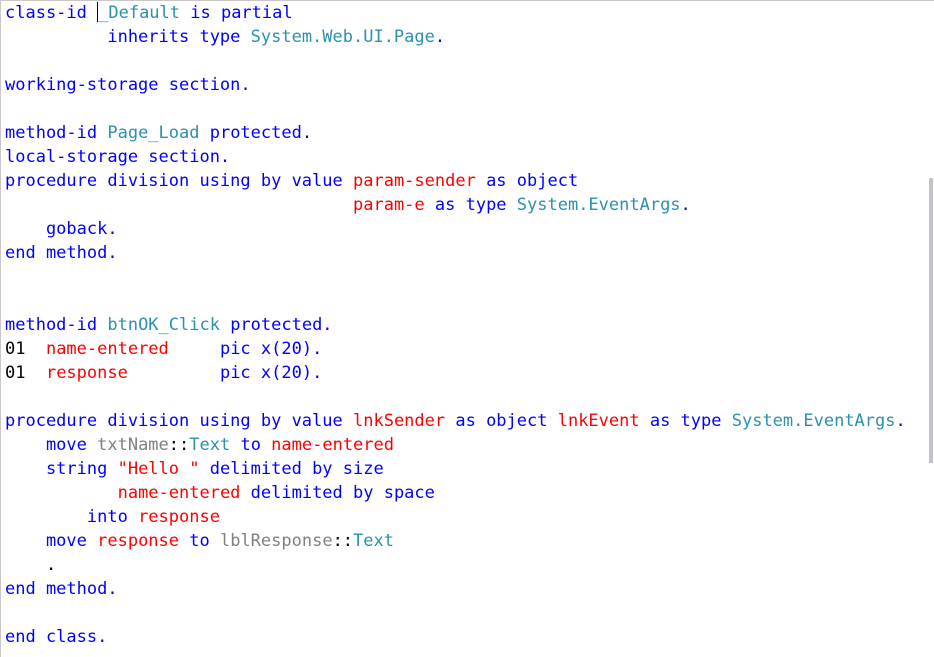  What do you see at coordinates (139, 13) in the screenshot?
I see `code-token: _Default` at bounding box center [139, 13].